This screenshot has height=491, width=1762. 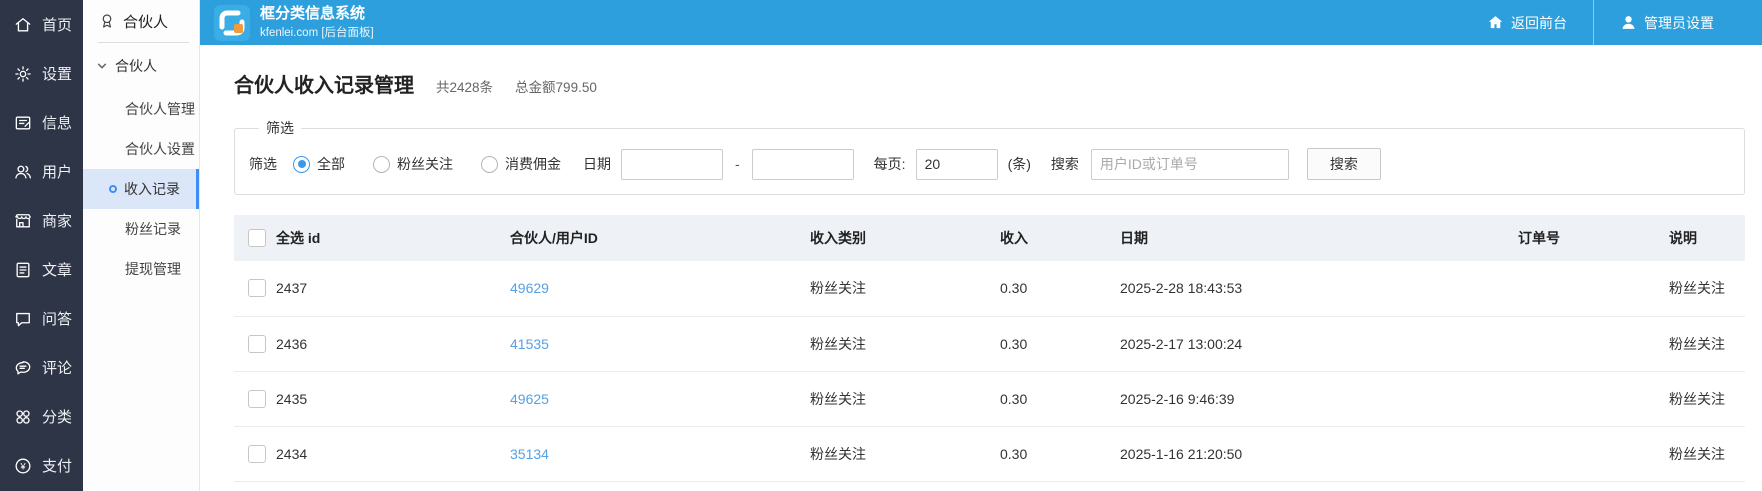 I want to click on per-page-unit: (条), so click(x=1019, y=164).